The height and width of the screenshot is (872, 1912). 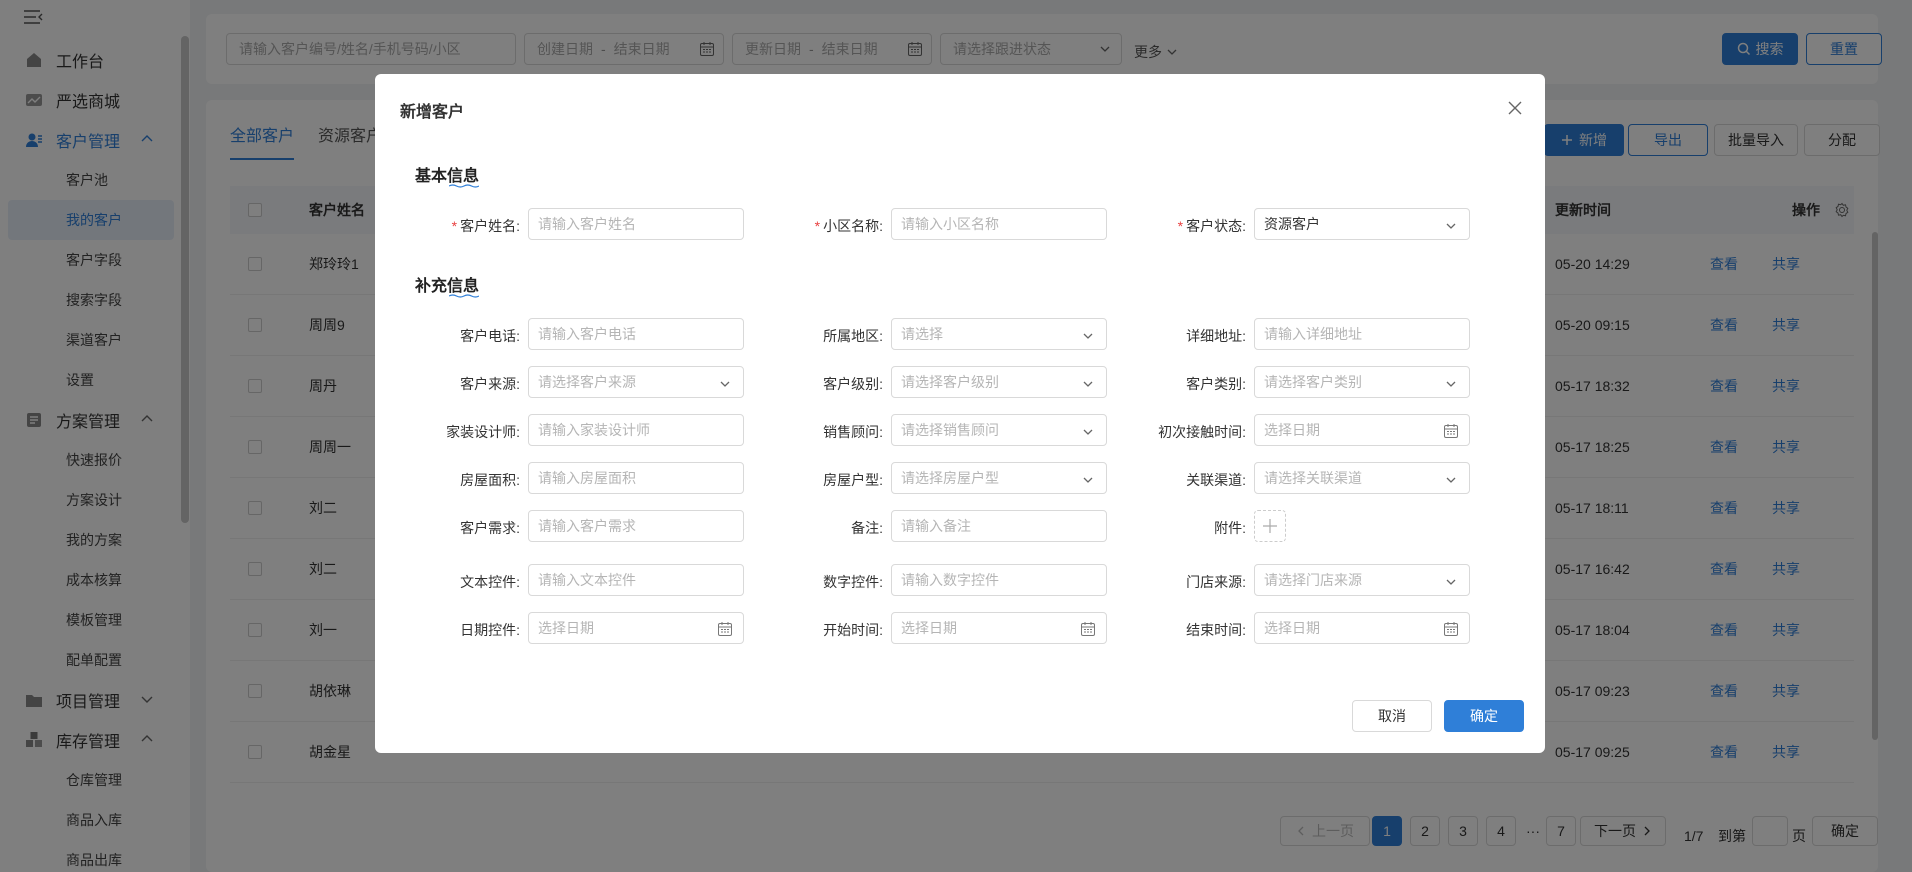 I want to click on field-label: 备注:, so click(x=867, y=528).